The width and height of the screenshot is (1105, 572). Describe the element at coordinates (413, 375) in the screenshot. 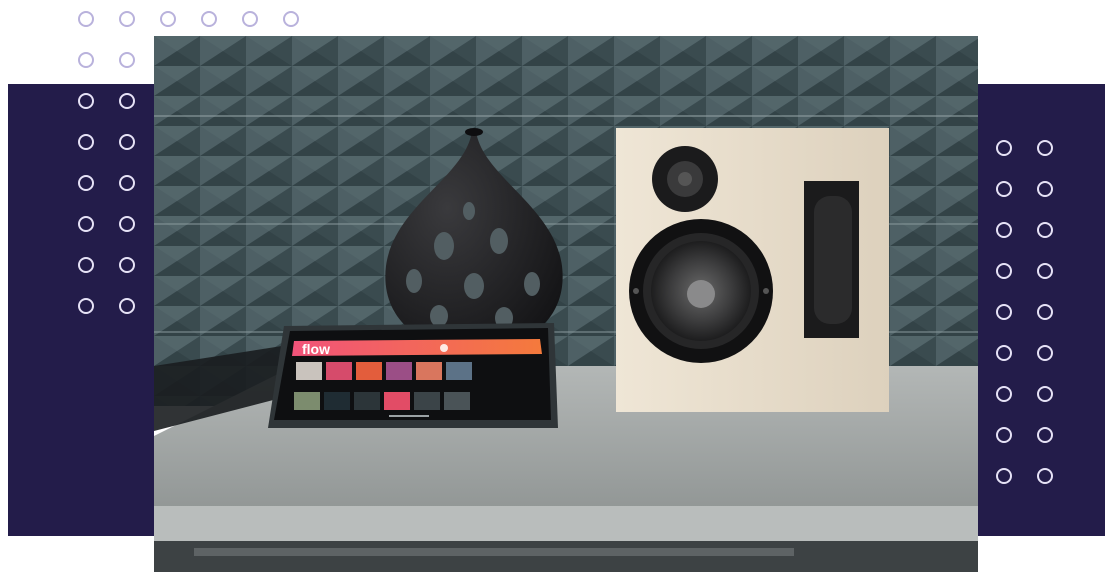

I see `tablet: flow` at that location.